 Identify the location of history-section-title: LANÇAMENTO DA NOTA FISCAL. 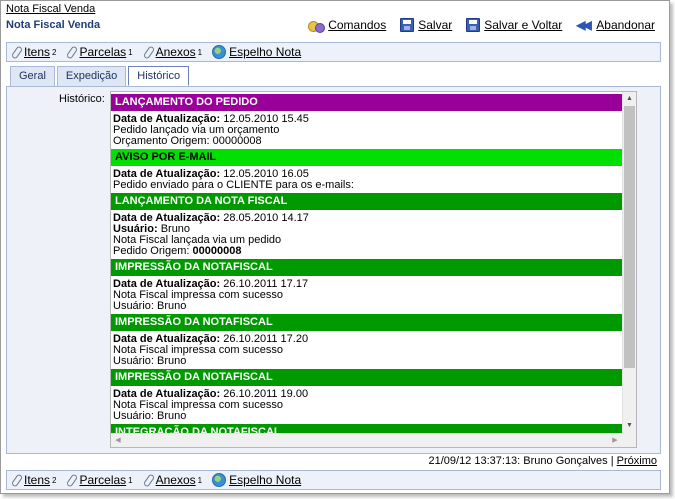
(367, 201).